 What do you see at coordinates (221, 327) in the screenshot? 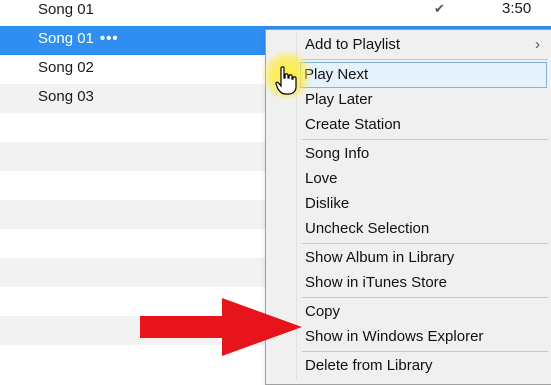
I see `red-arrow-icon` at bounding box center [221, 327].